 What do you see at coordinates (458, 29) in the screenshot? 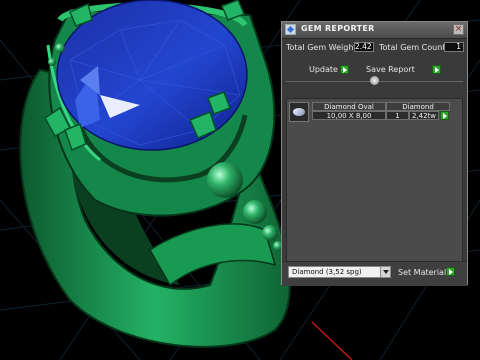
I see `close-icon: ×` at bounding box center [458, 29].